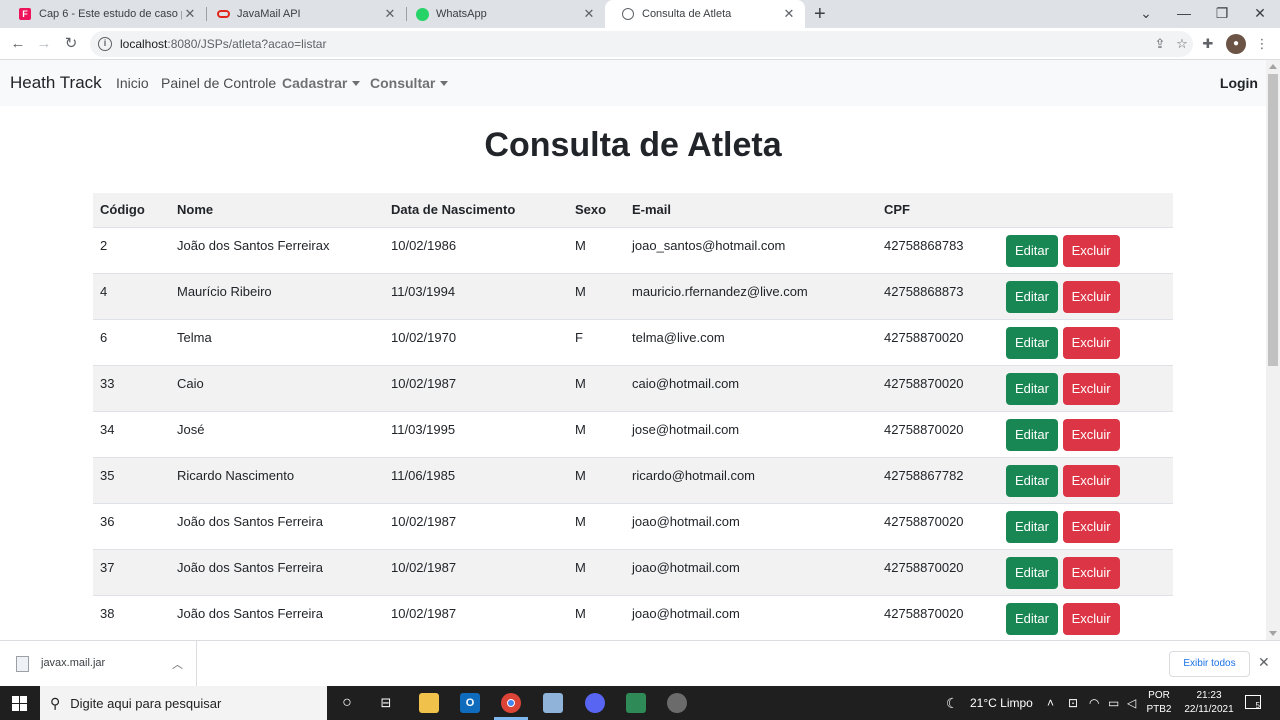  I want to click on new-tab-button: +, so click(820, 14).